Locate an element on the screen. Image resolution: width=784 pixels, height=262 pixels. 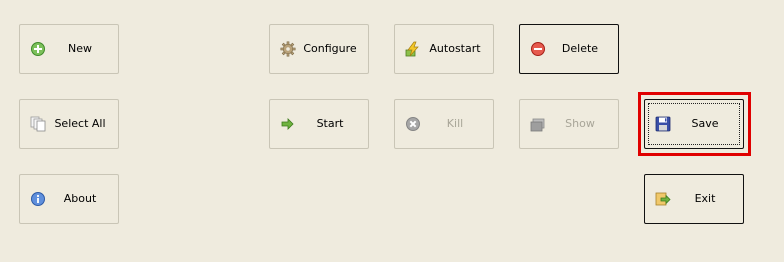
start-button-label: Start is located at coordinates (330, 123).